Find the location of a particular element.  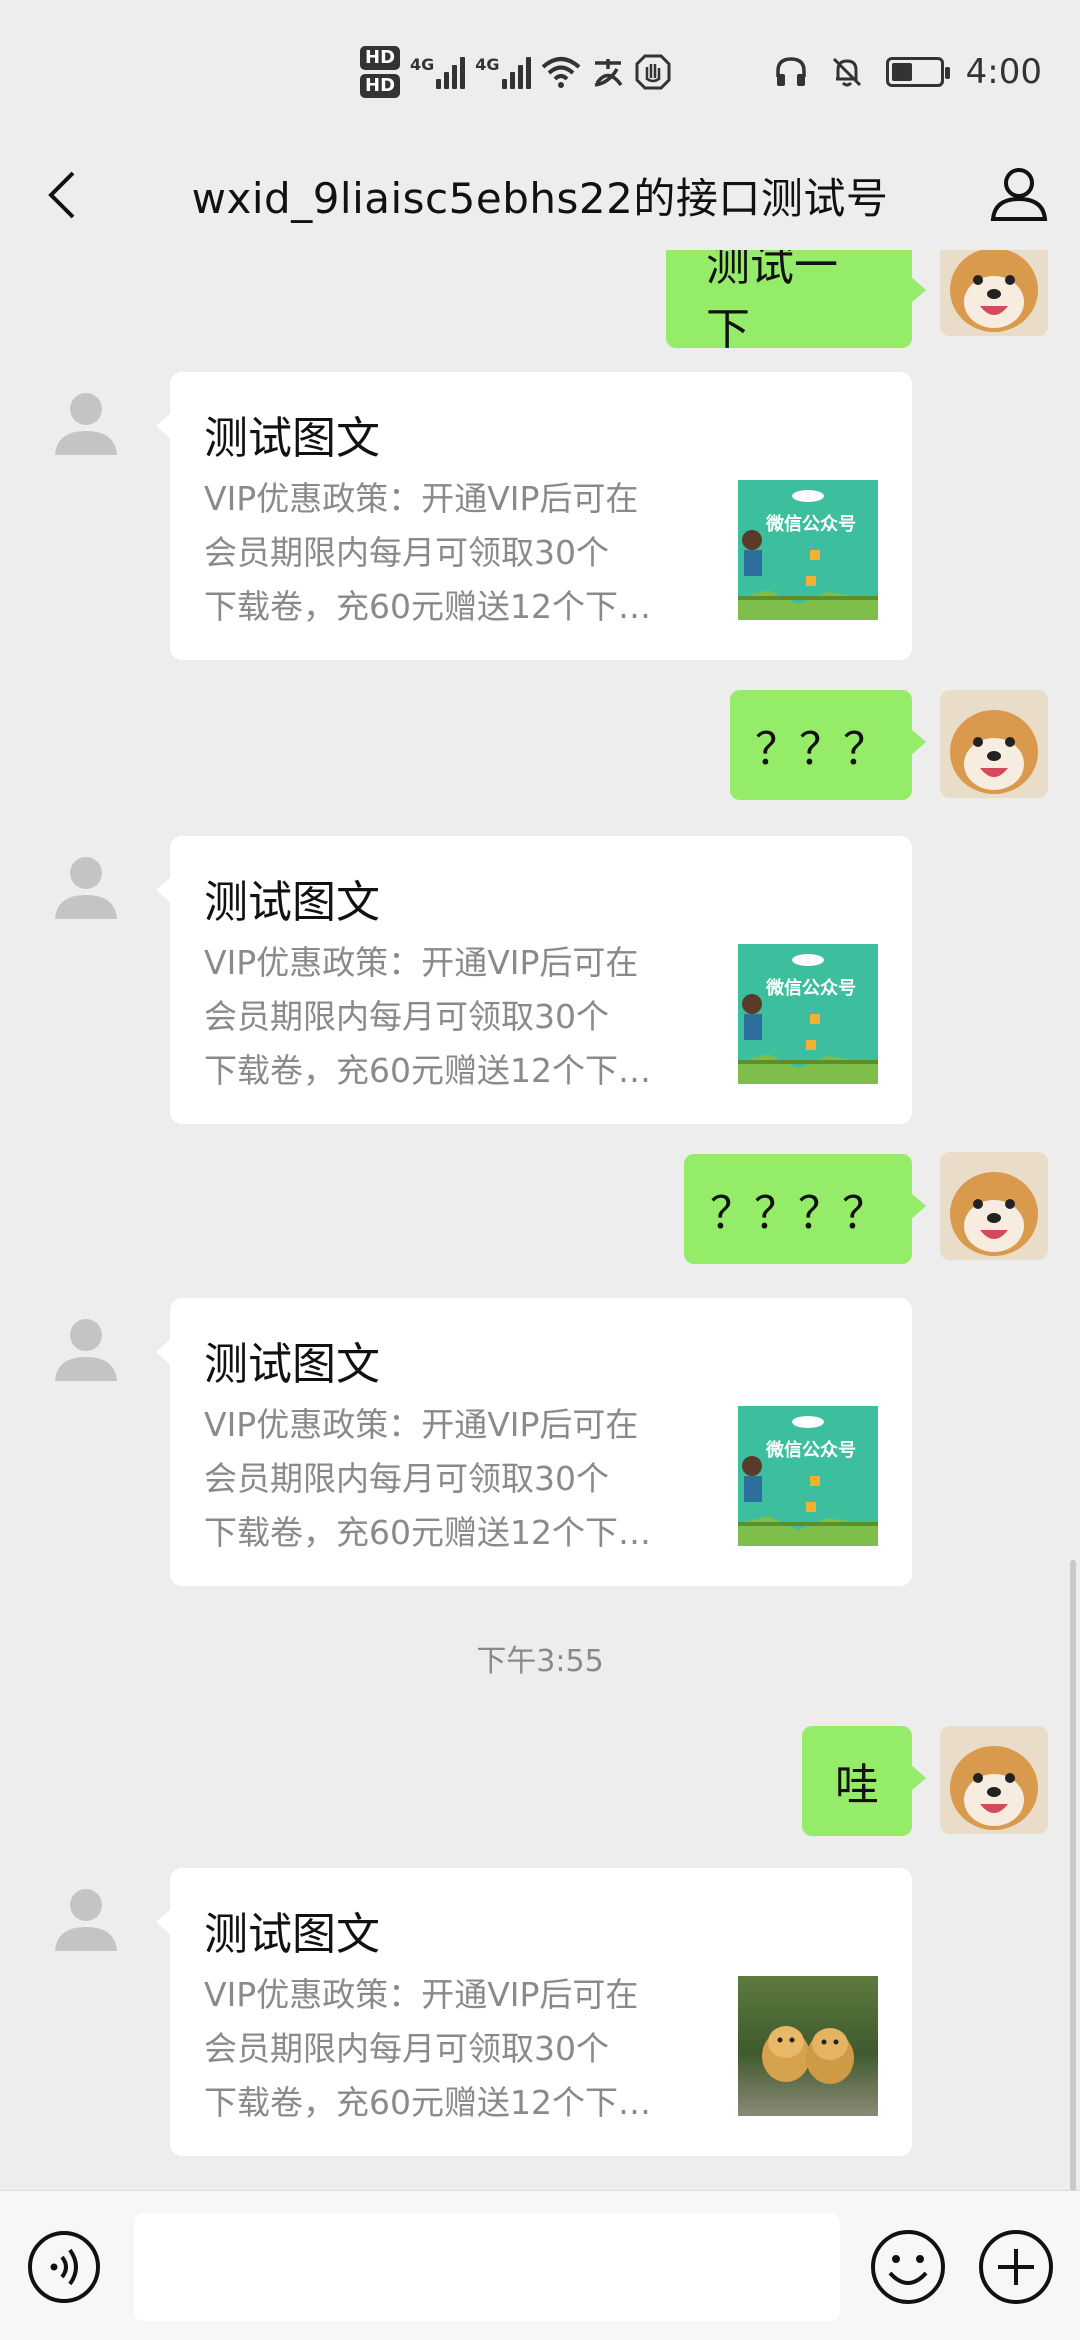

outgoing-message: 测试一下 is located at coordinates (796, 302).